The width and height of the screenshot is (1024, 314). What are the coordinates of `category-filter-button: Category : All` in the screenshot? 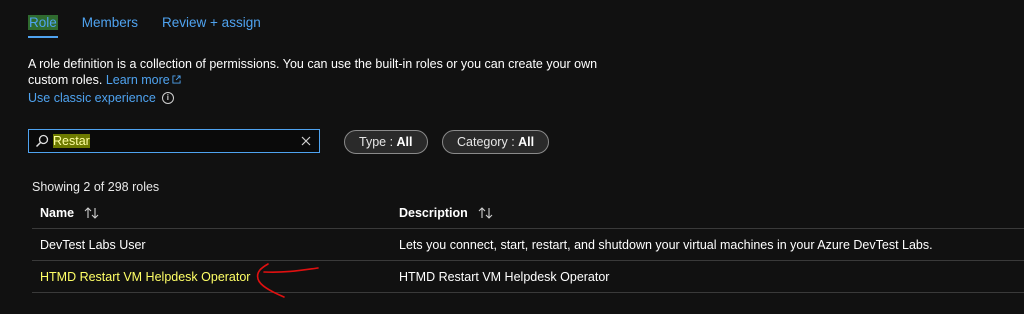 It's located at (496, 142).